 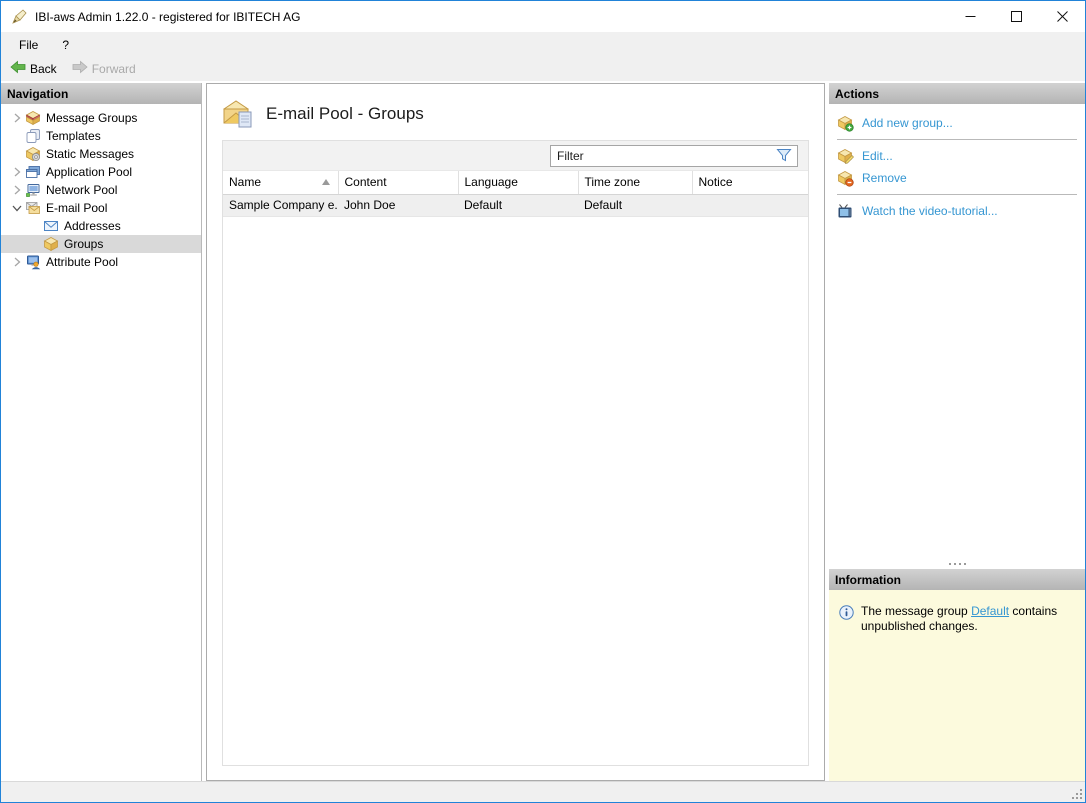 What do you see at coordinates (65, 45) in the screenshot?
I see `menu-help: ?` at bounding box center [65, 45].